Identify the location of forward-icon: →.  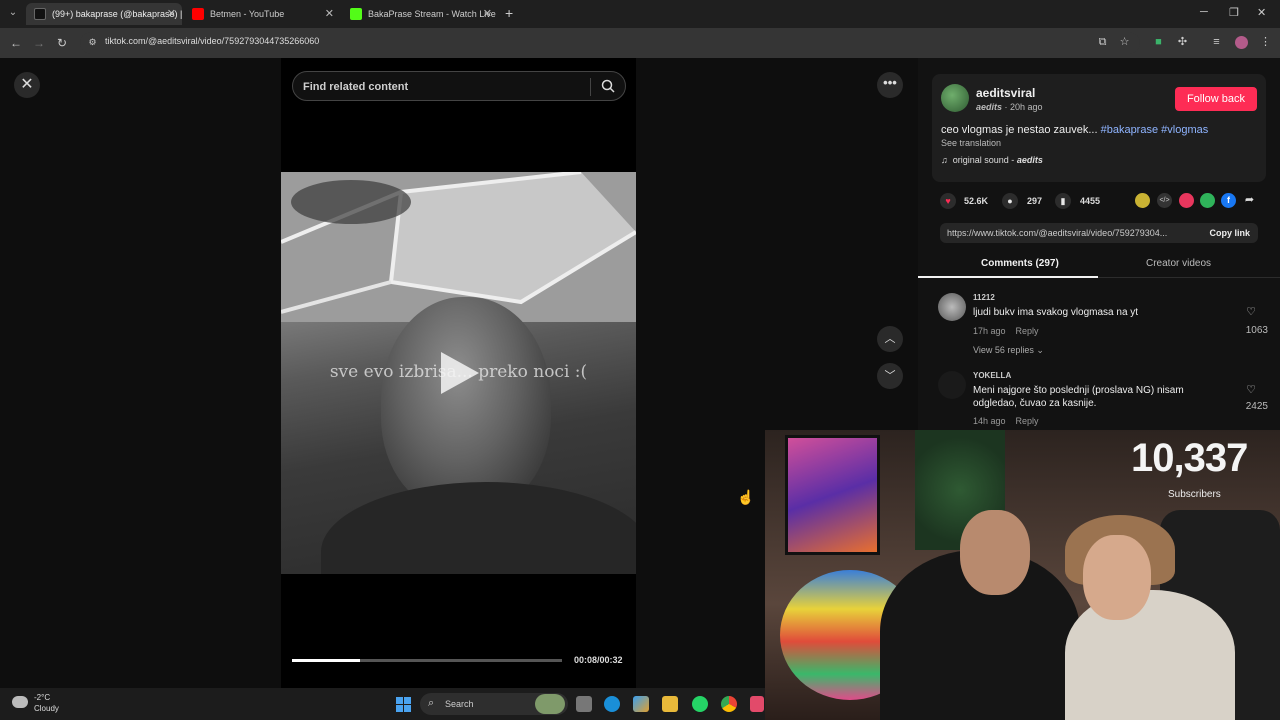
(39, 43).